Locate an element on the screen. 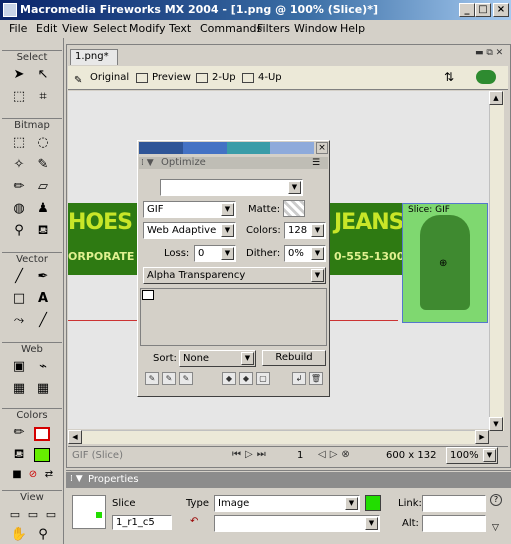 Image resolution: width=511 pixels, height=544 pixels. show-slices-icon: ▦ is located at coordinates (43, 389).